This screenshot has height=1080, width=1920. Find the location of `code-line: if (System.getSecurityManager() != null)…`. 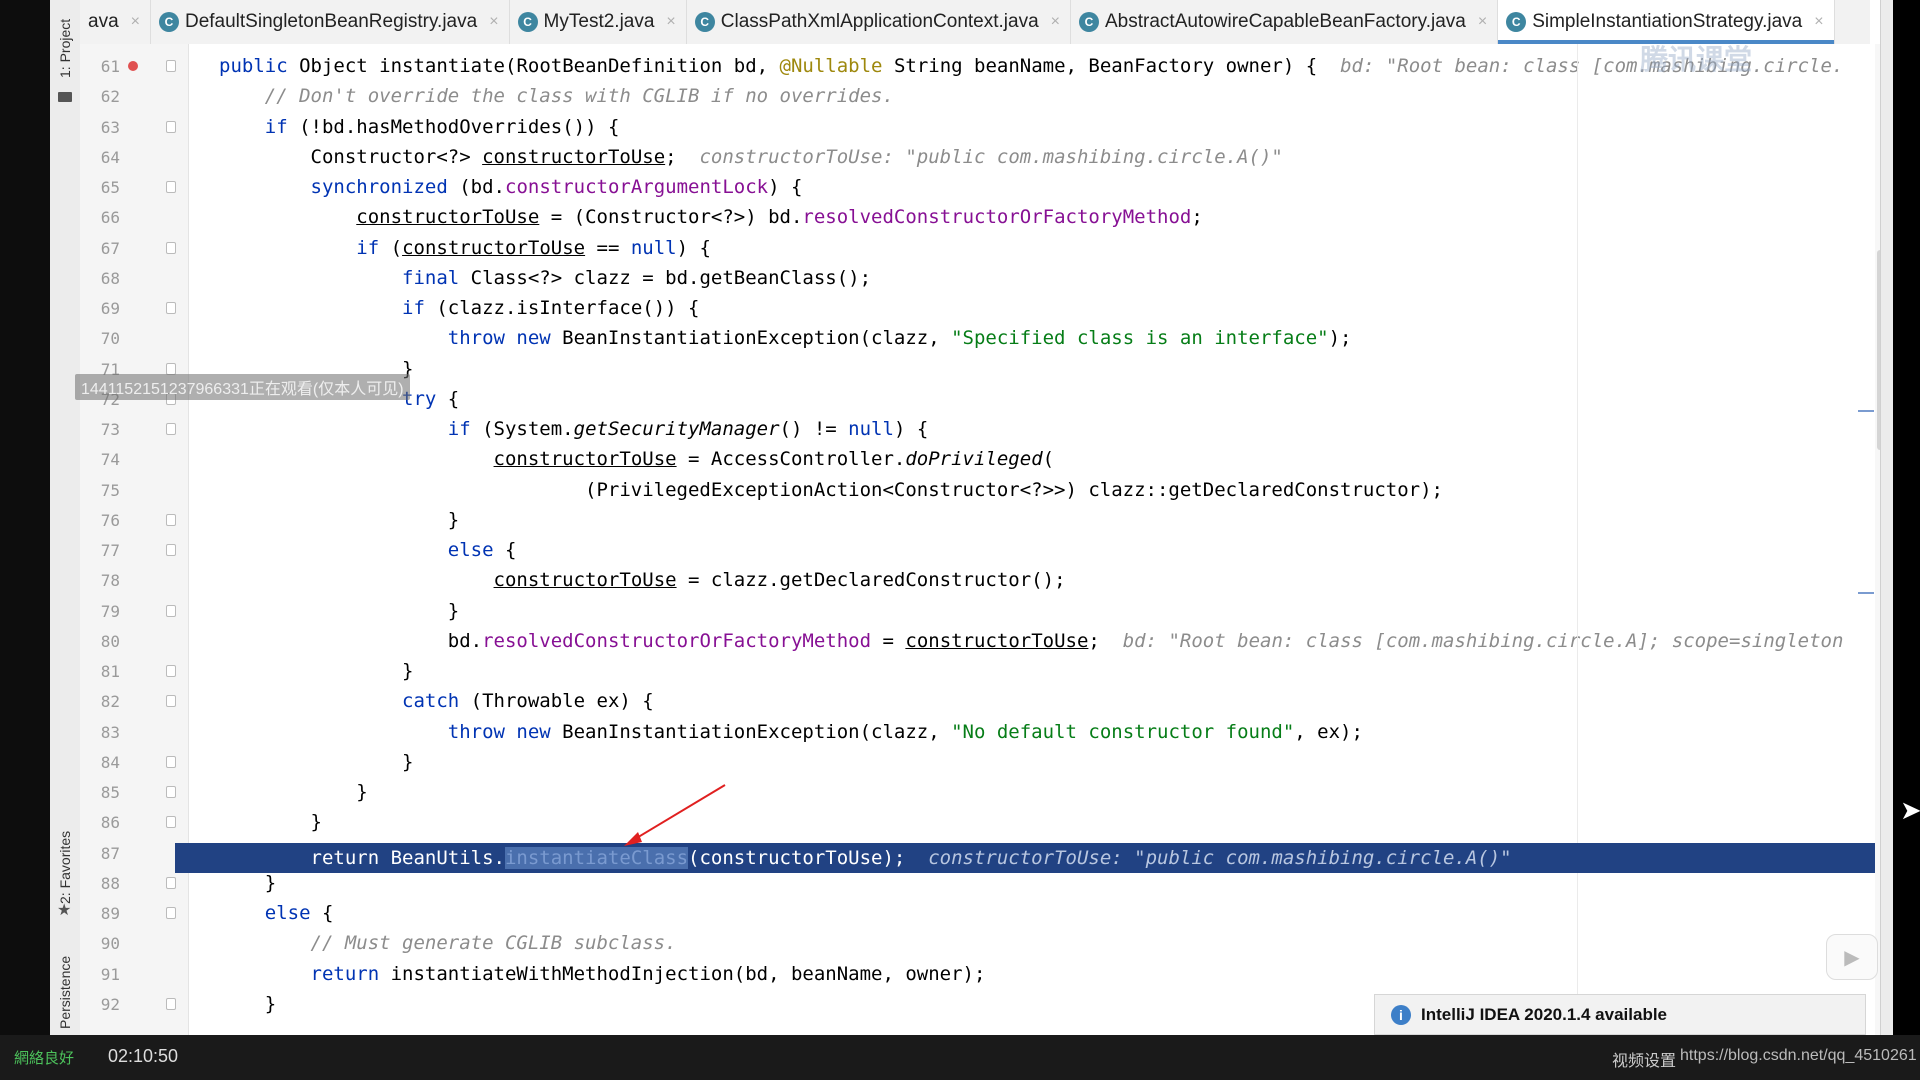

code-line: if (System.getSecurityManager() != null)… is located at coordinates (573, 429).